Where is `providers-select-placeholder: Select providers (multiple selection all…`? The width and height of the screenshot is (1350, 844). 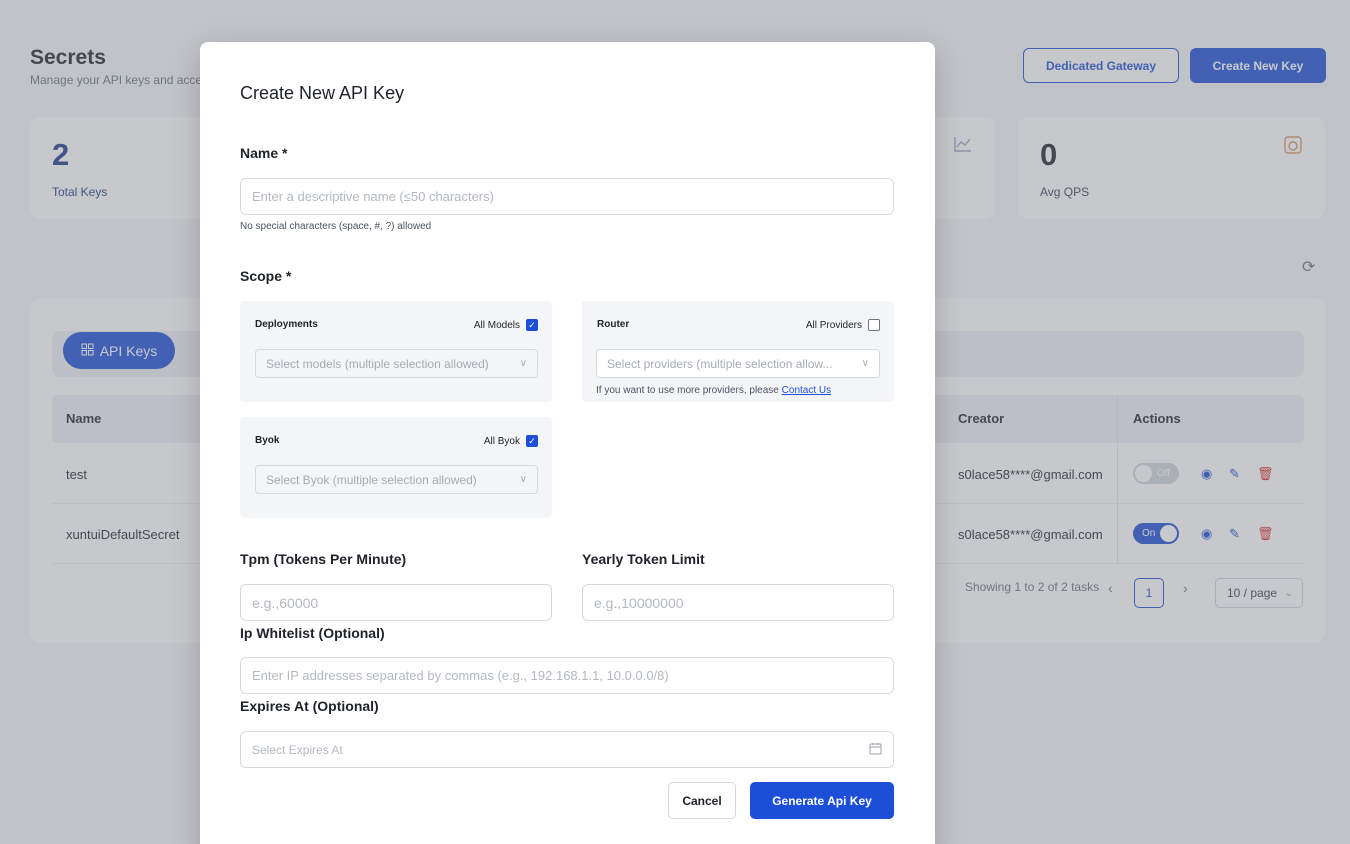 providers-select-placeholder: Select providers (multiple selection all… is located at coordinates (720, 363).